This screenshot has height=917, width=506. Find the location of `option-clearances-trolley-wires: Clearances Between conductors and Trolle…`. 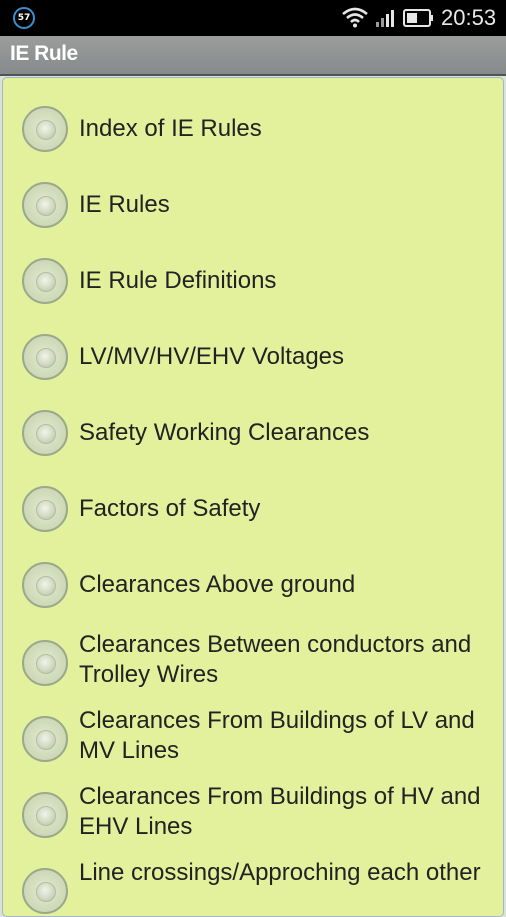

option-clearances-trolley-wires: Clearances Between conductors and Trolle… is located at coordinates (253, 663).